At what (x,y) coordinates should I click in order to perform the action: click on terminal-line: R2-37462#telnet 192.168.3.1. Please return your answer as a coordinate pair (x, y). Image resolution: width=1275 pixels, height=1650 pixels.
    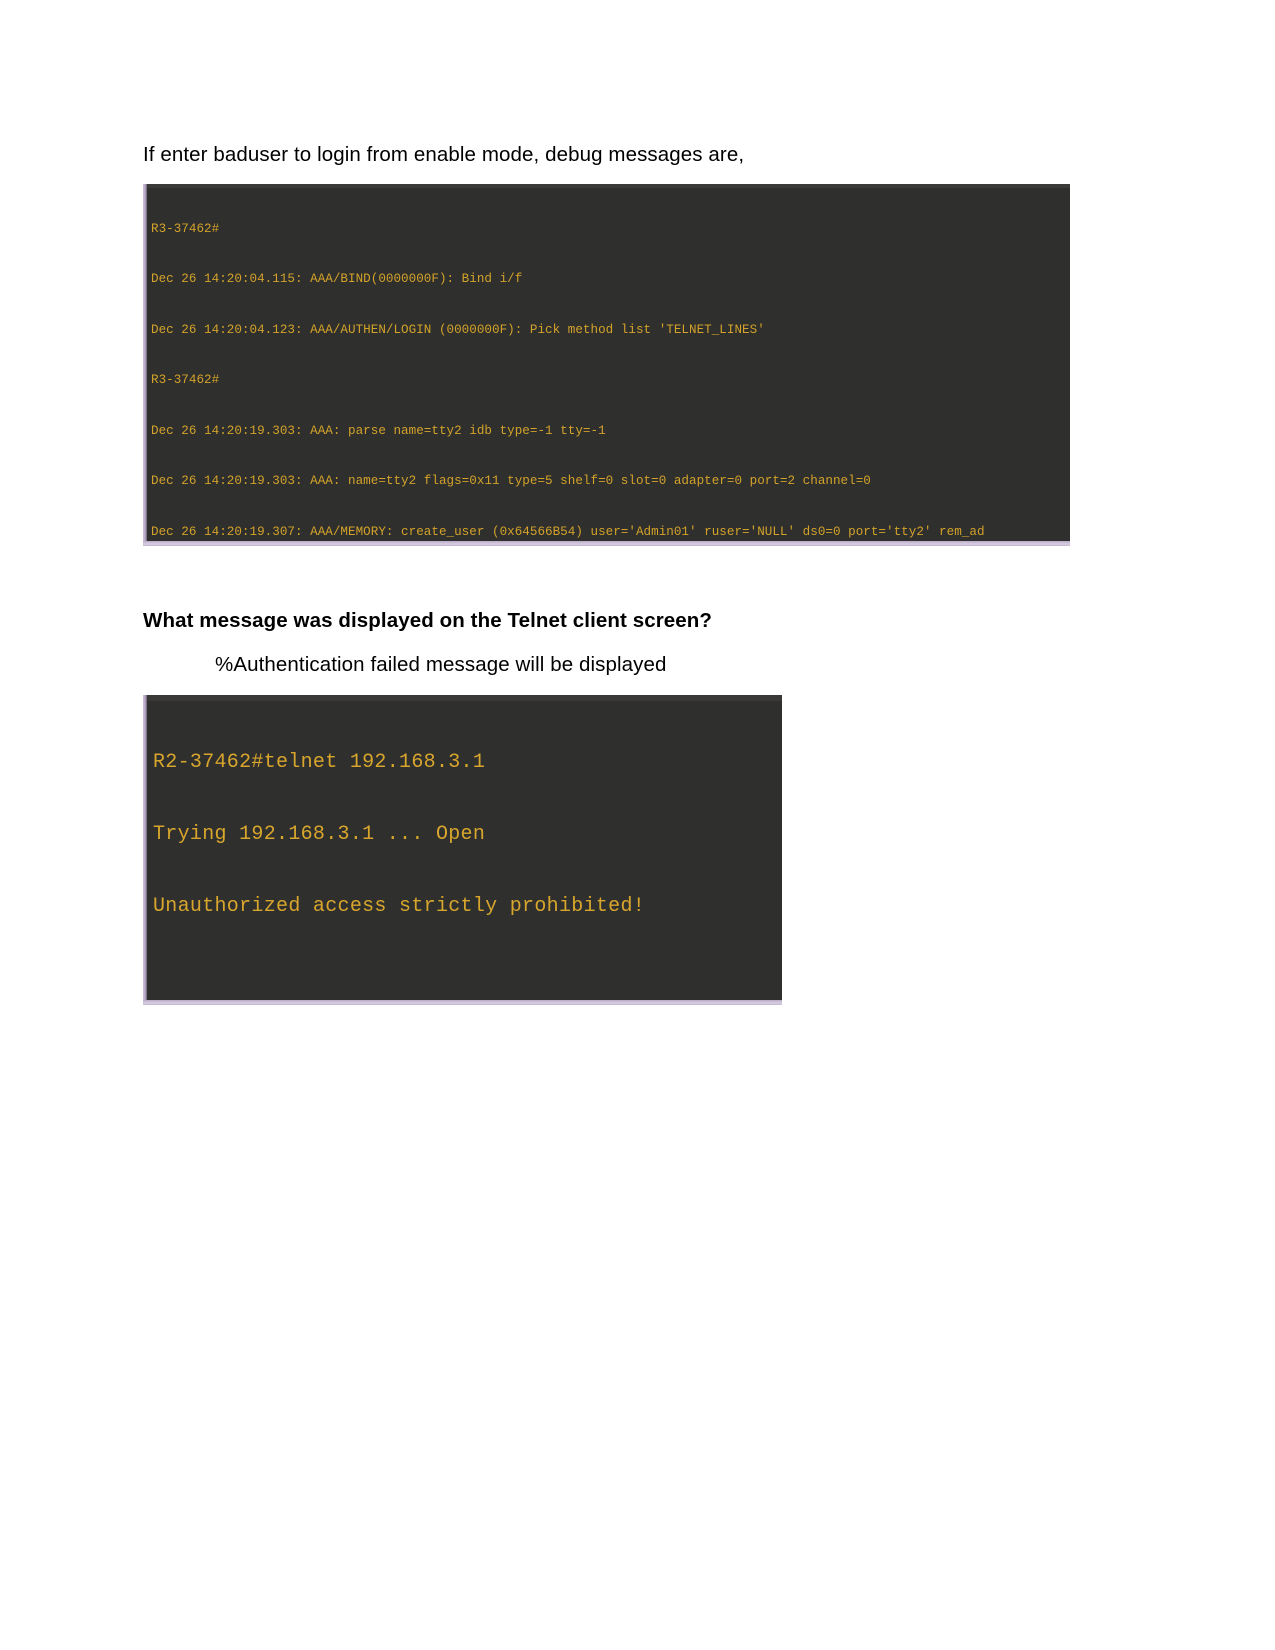
    Looking at the image, I should click on (319, 762).